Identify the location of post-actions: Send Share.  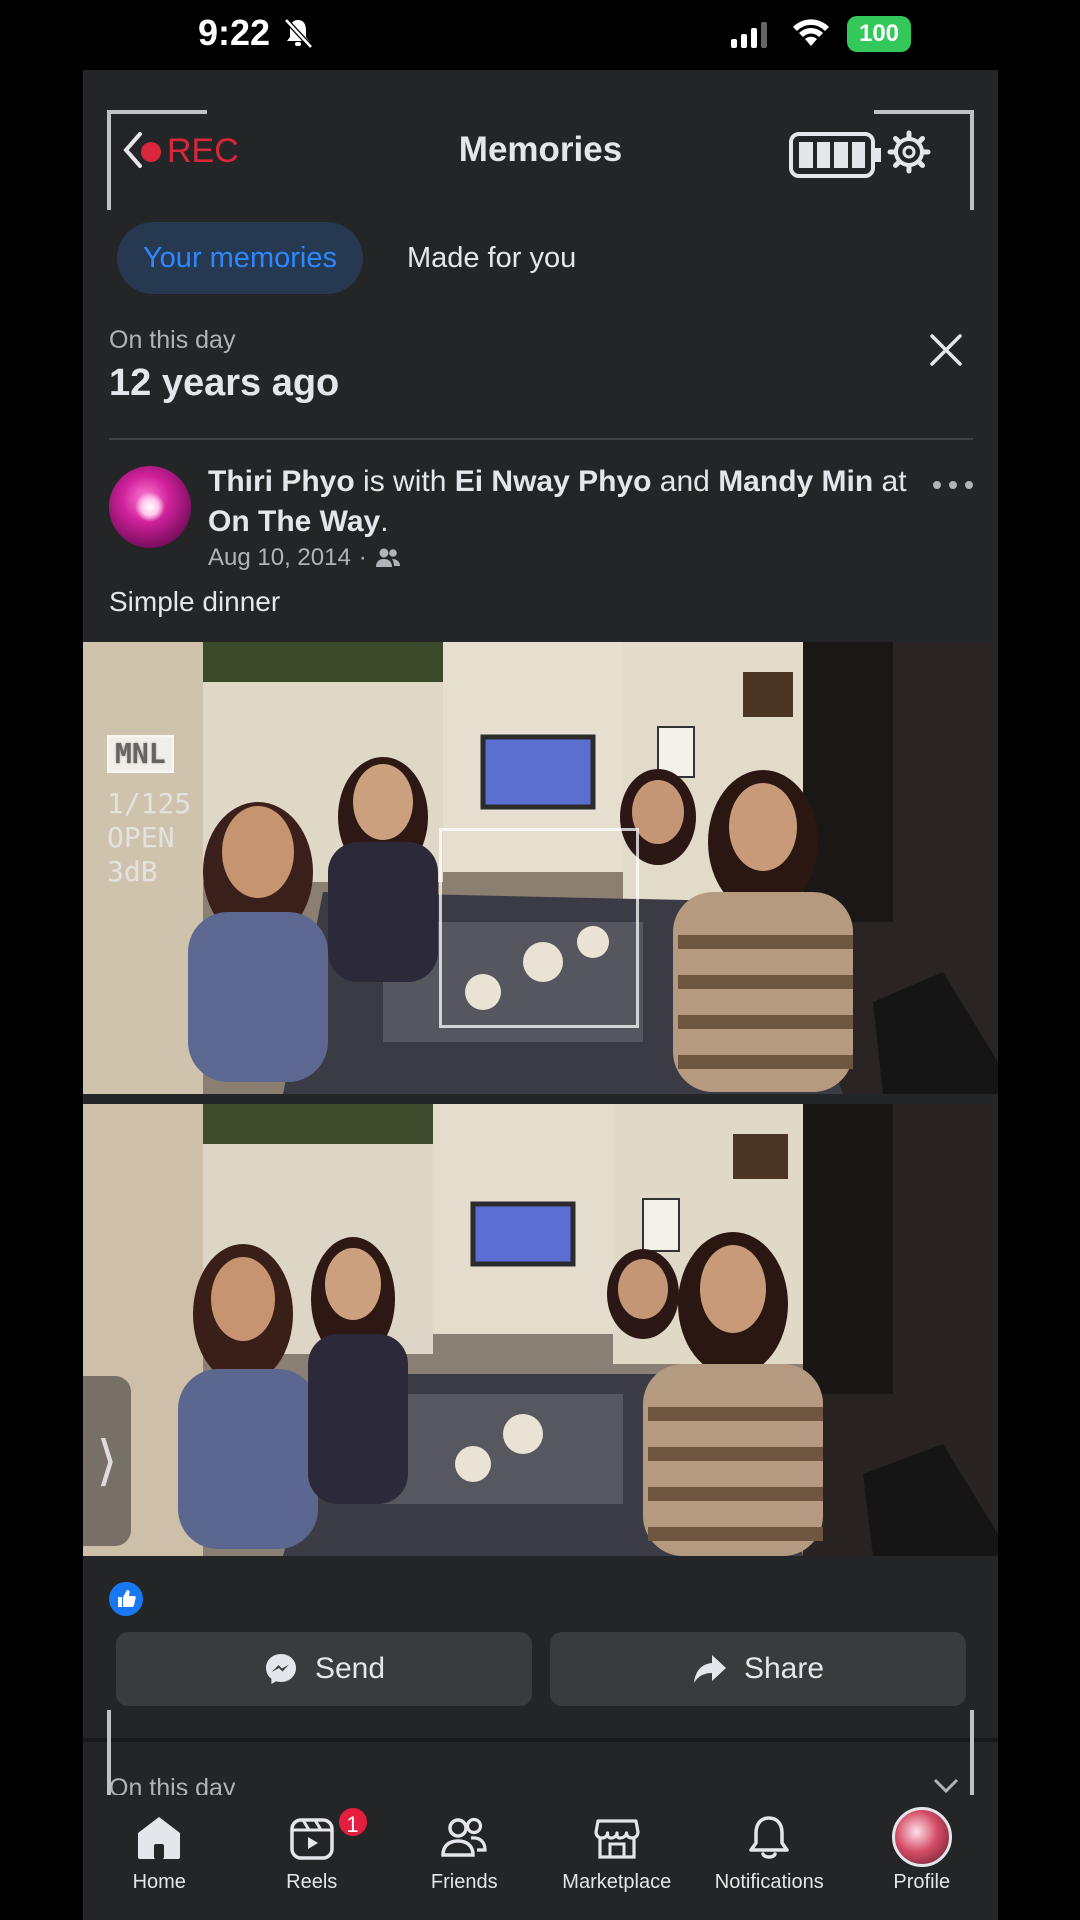
(541, 1669).